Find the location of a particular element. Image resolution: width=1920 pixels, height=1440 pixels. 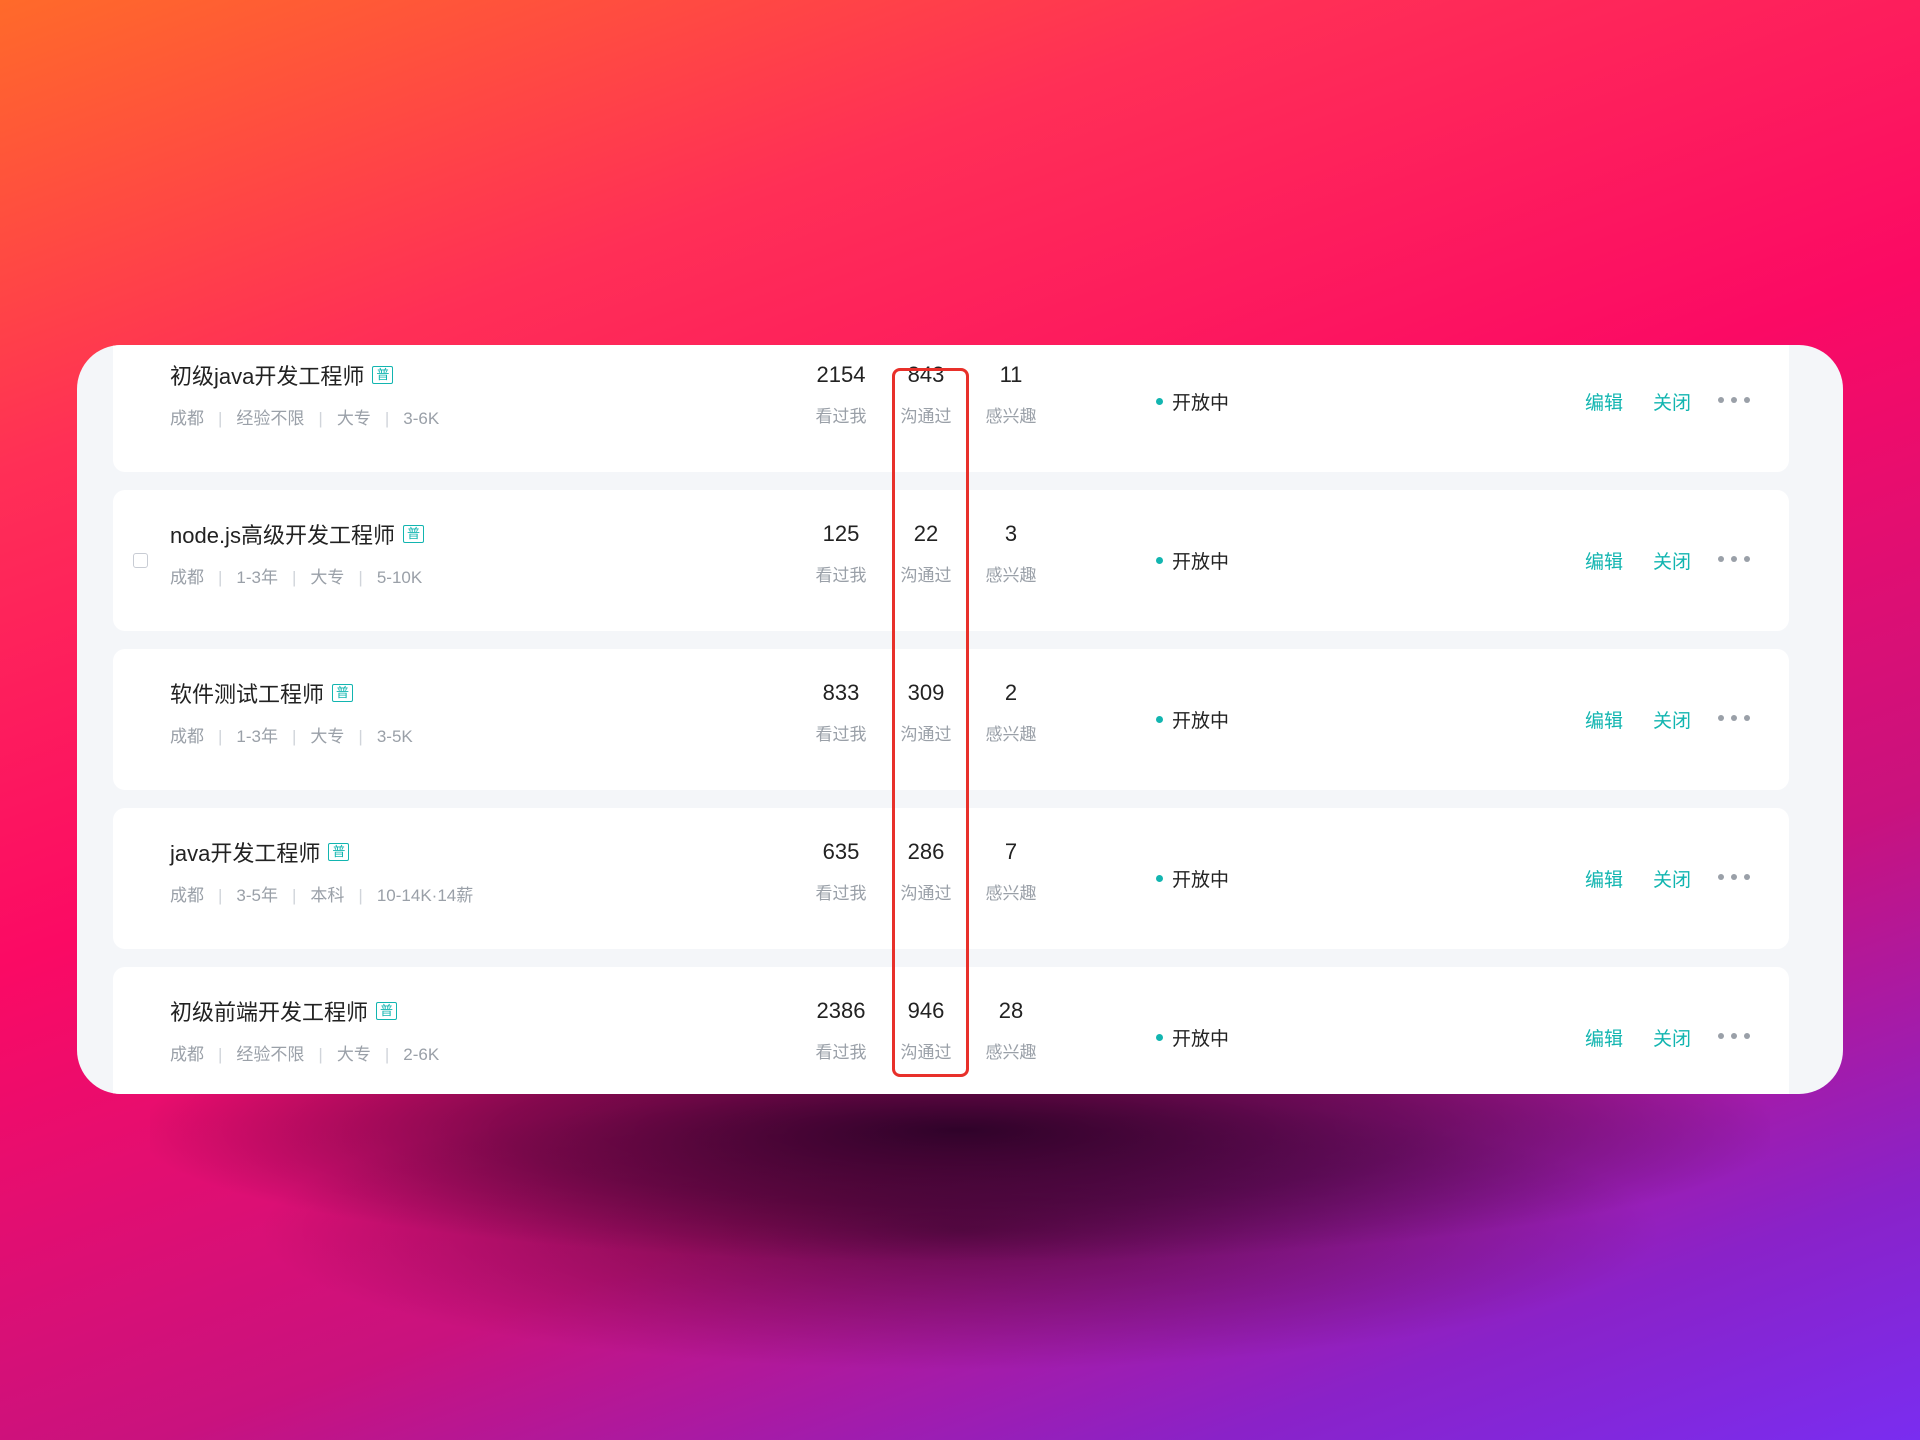

job-title: node.js高级开发工程师 普 is located at coordinates (297, 534).